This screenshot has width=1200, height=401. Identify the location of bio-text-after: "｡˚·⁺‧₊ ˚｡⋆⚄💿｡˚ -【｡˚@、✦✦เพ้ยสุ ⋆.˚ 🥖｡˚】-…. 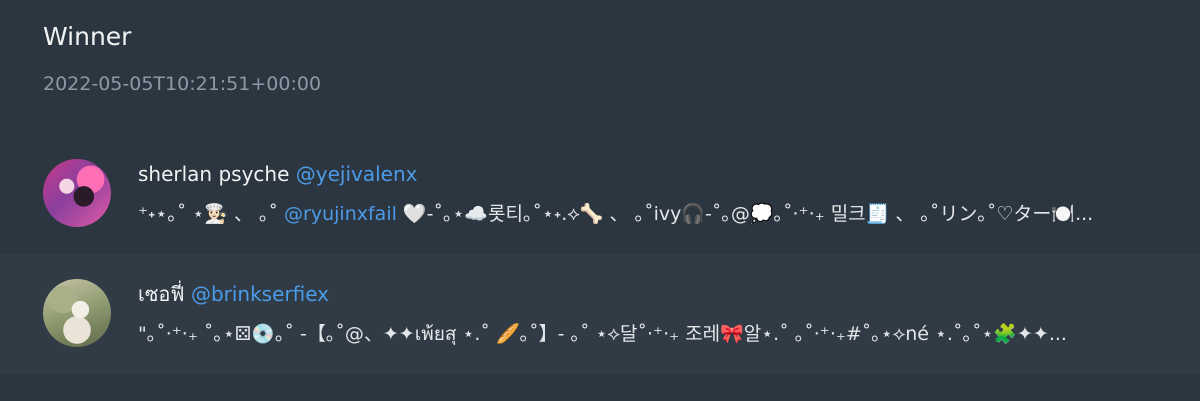
(602, 334).